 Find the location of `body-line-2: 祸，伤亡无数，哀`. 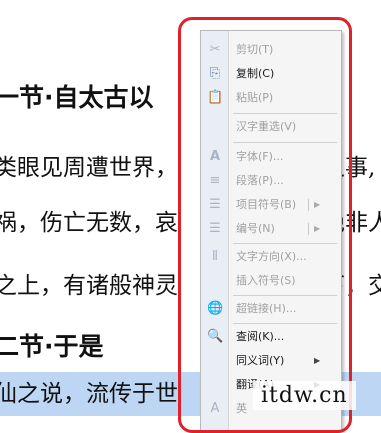

body-line-2: 祸，伤亡无数，哀 is located at coordinates (89, 223).